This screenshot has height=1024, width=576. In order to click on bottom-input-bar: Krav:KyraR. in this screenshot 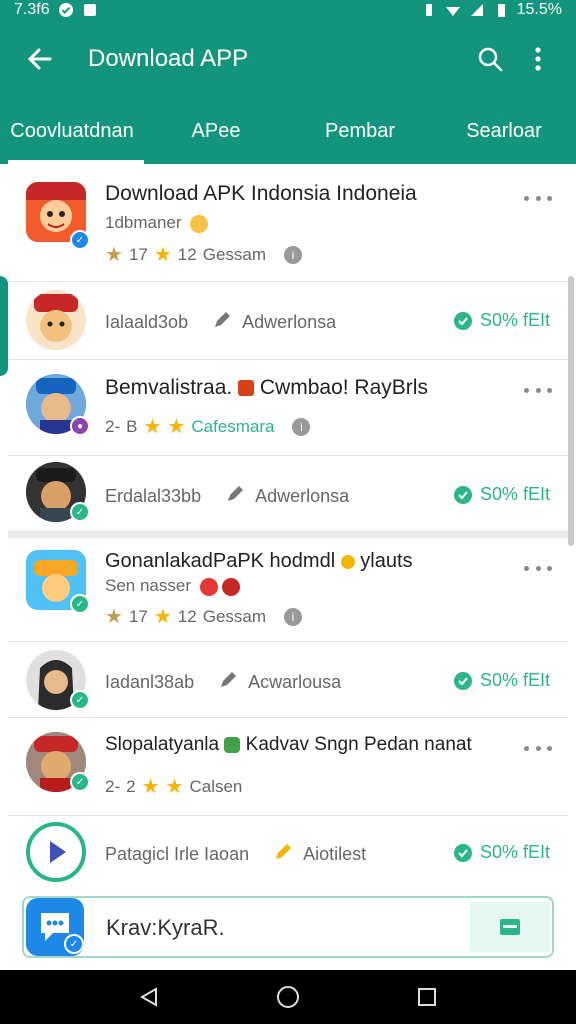, I will do `click(288, 927)`.